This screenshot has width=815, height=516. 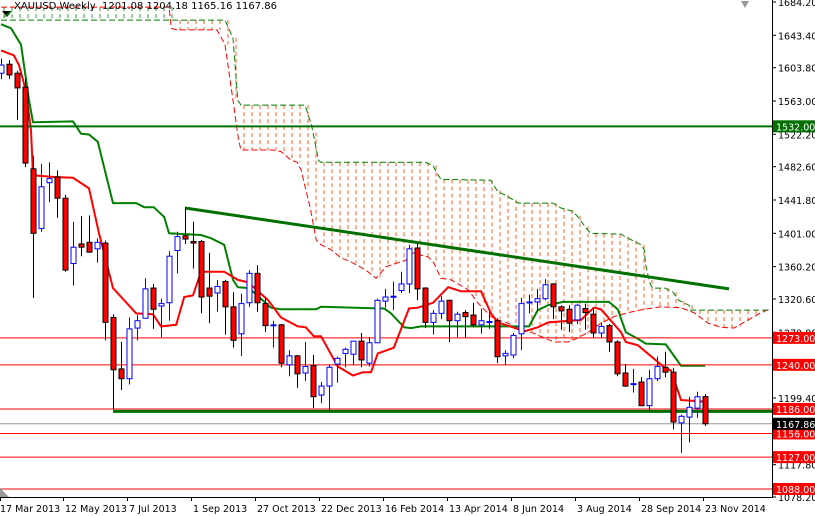 What do you see at coordinates (796, 36) in the screenshot?
I see `price-tick-label: 1643.40` at bounding box center [796, 36].